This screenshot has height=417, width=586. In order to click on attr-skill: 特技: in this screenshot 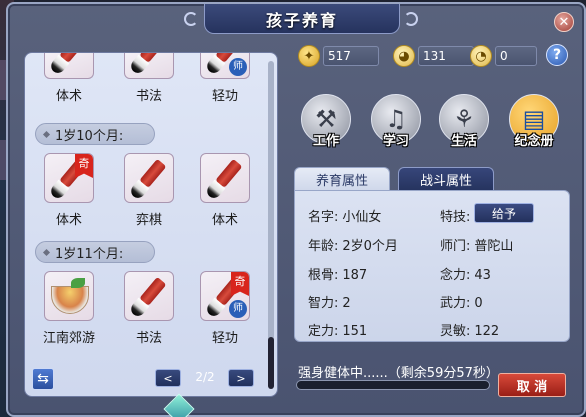, I will do `click(455, 217)`.